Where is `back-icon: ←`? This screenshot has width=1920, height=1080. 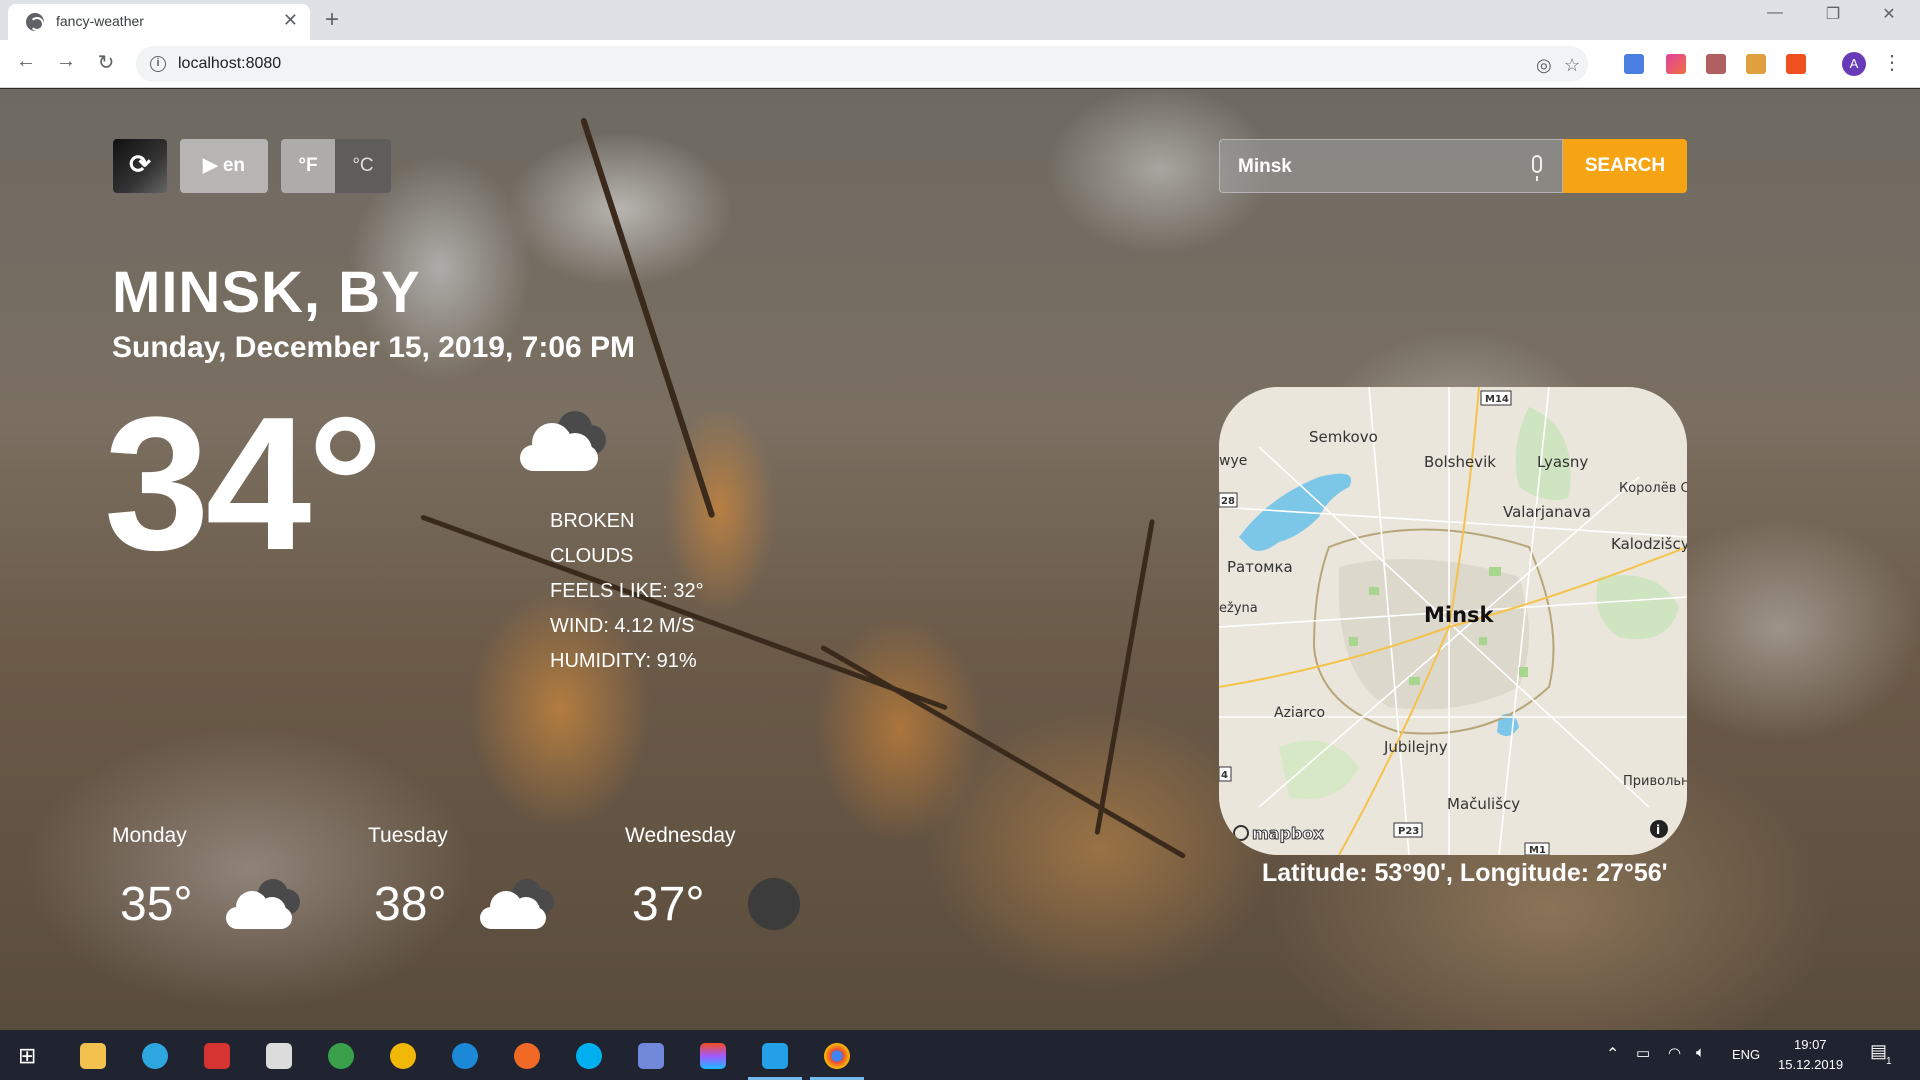
back-icon: ← is located at coordinates (26, 61).